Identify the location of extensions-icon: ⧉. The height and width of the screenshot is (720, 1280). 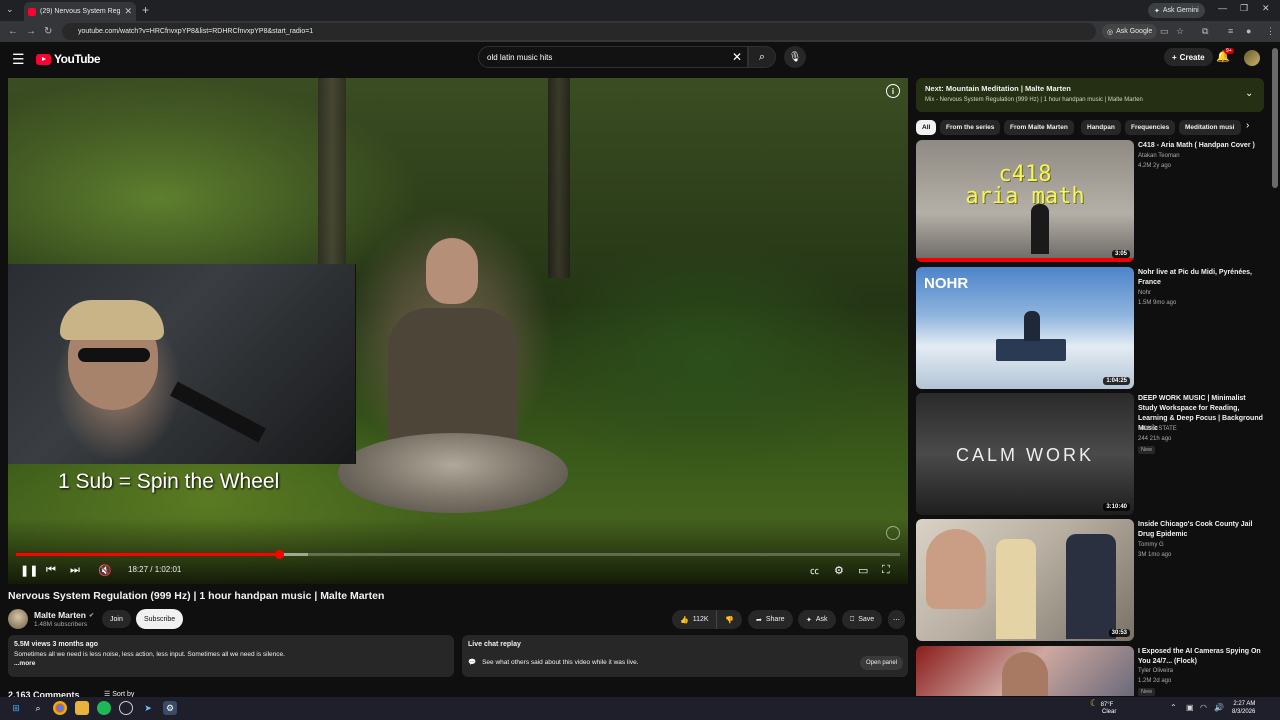
(1205, 31).